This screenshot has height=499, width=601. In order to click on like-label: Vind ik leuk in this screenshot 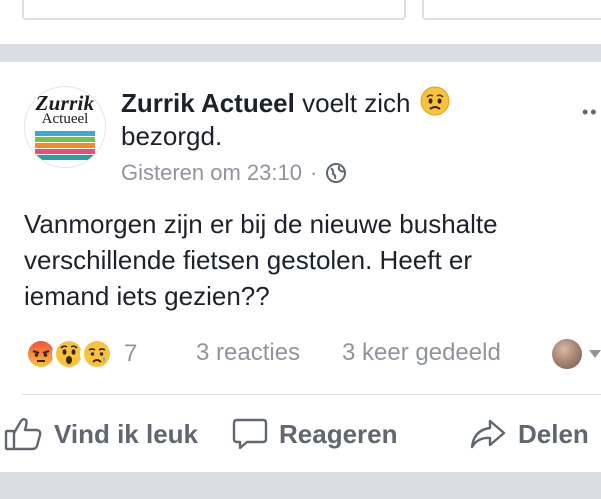, I will do `click(126, 433)`.